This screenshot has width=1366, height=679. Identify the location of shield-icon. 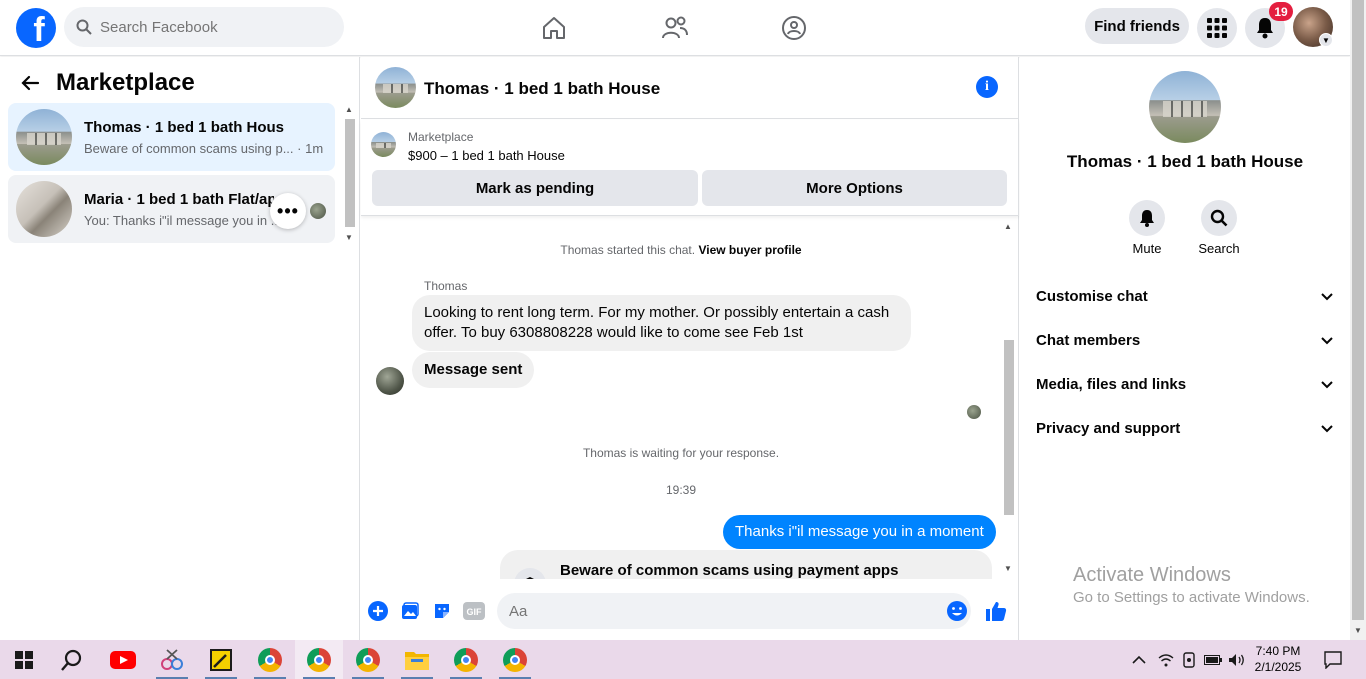
(530, 573).